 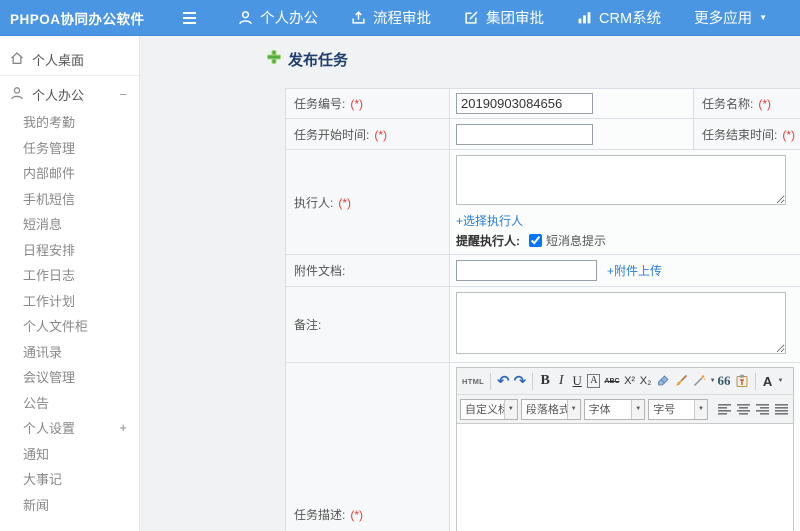 What do you see at coordinates (314, 202) in the screenshot?
I see `executor-label: 执行人:` at bounding box center [314, 202].